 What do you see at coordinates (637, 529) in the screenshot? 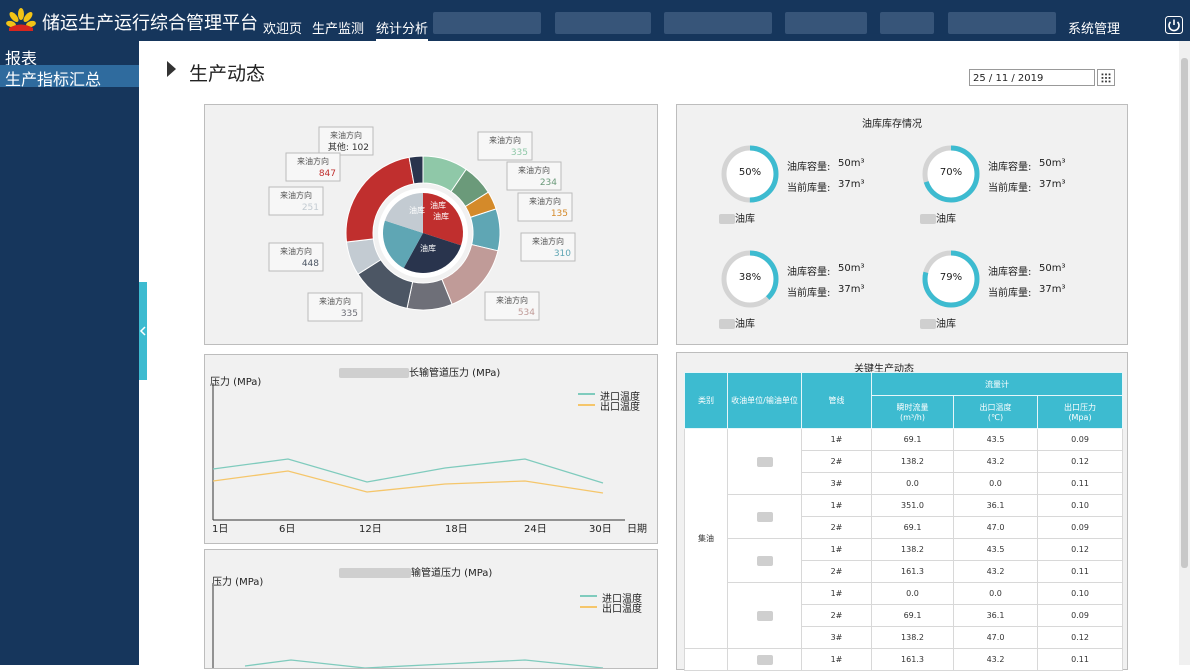
I see `x-axis-label: 日期` at bounding box center [637, 529].